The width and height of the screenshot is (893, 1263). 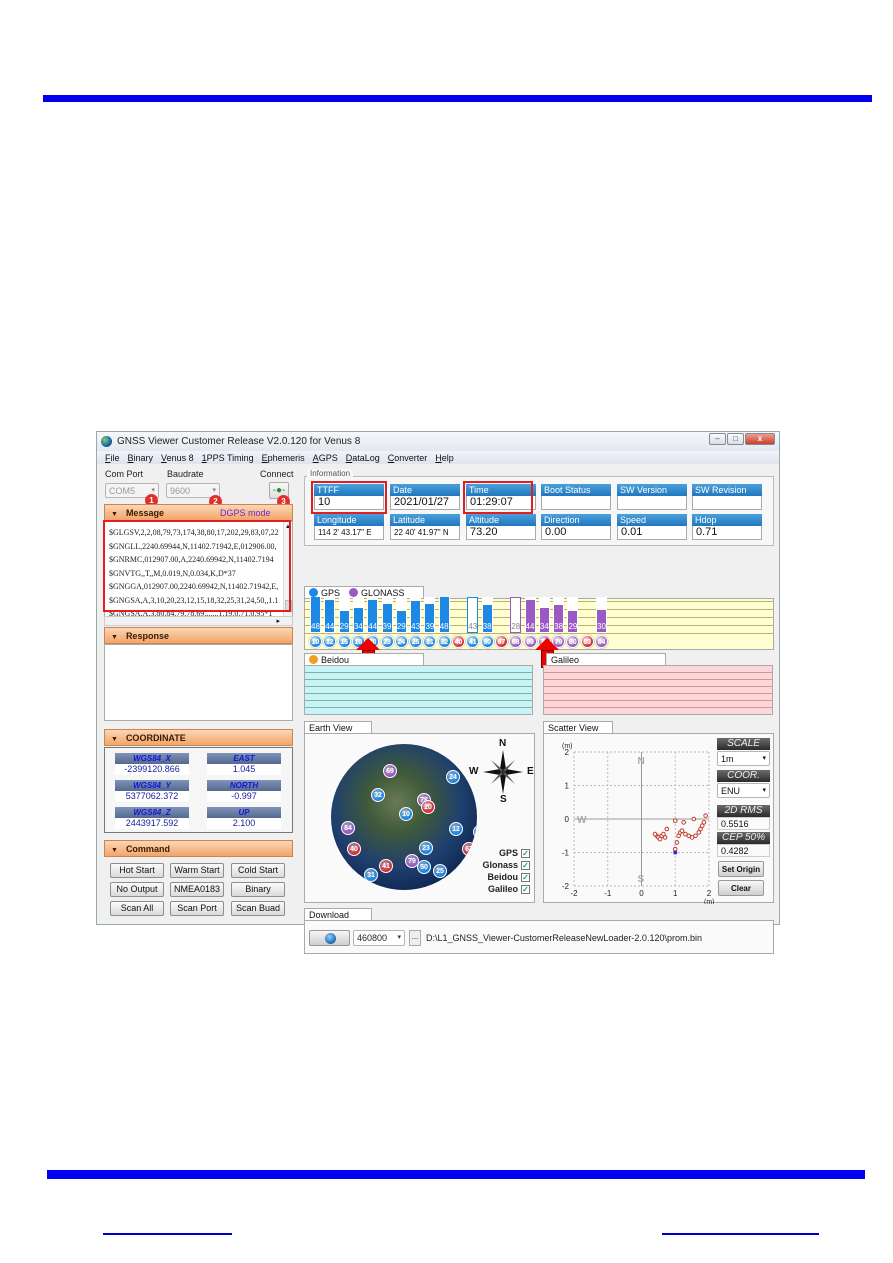 I want to click on download-button, so click(x=329, y=938).